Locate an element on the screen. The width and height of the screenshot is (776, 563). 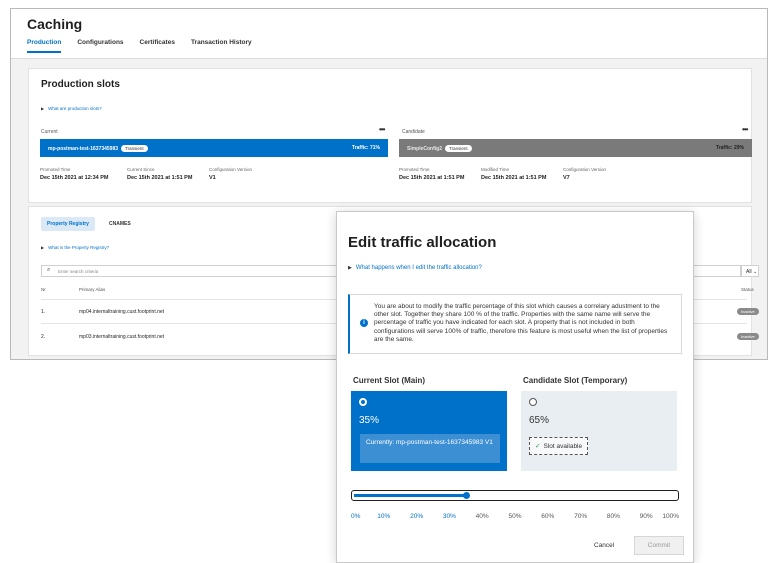
main-slot-percent: 35% is located at coordinates (369, 420).